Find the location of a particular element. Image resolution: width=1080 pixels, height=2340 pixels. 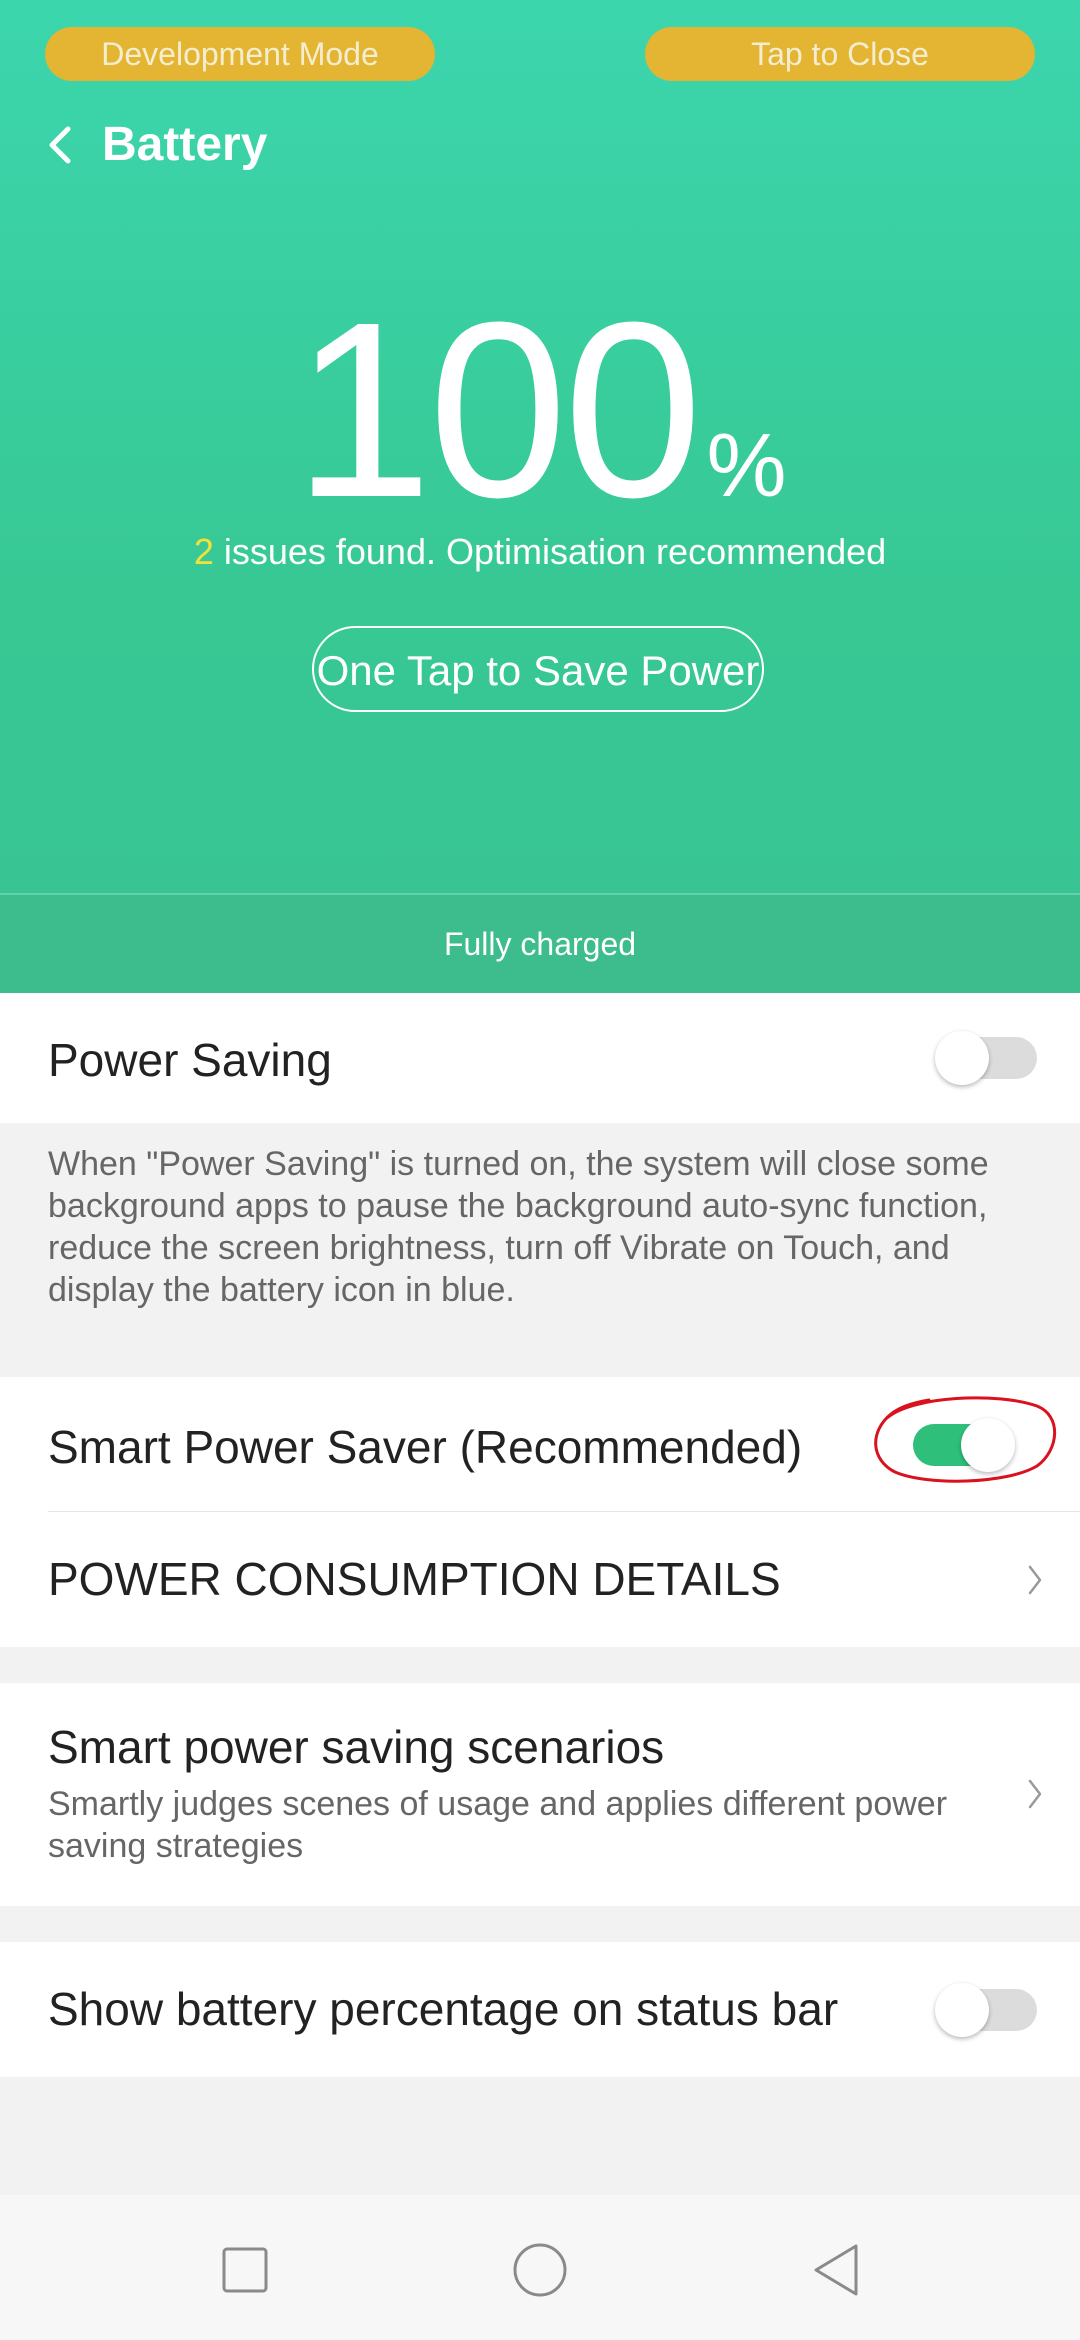

back-triangle-icon is located at coordinates (836, 2270).